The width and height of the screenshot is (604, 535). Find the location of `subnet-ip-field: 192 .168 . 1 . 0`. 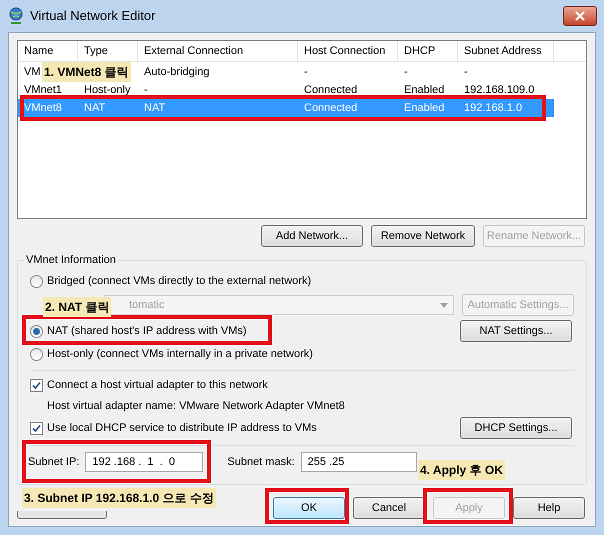

subnet-ip-field: 192 .168 . 1 . 0 is located at coordinates (144, 462).